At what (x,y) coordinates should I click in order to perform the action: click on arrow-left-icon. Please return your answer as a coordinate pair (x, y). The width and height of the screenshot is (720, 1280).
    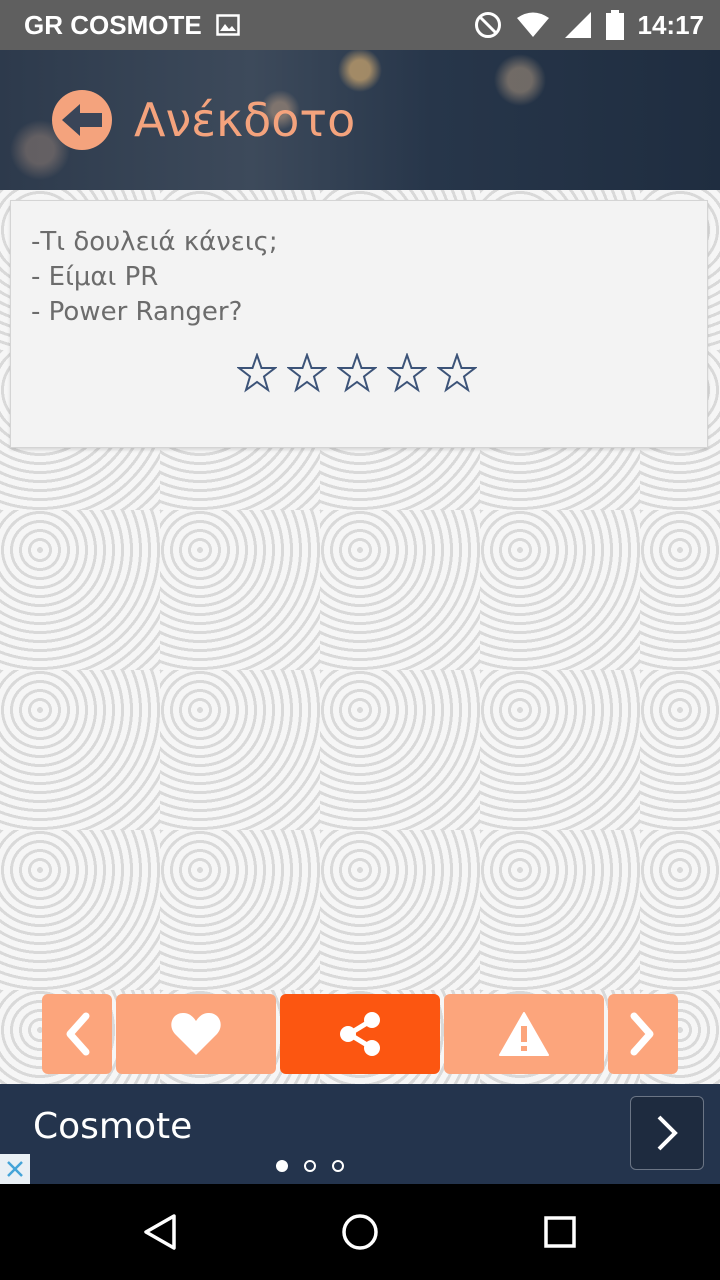
    Looking at the image, I should click on (82, 120).